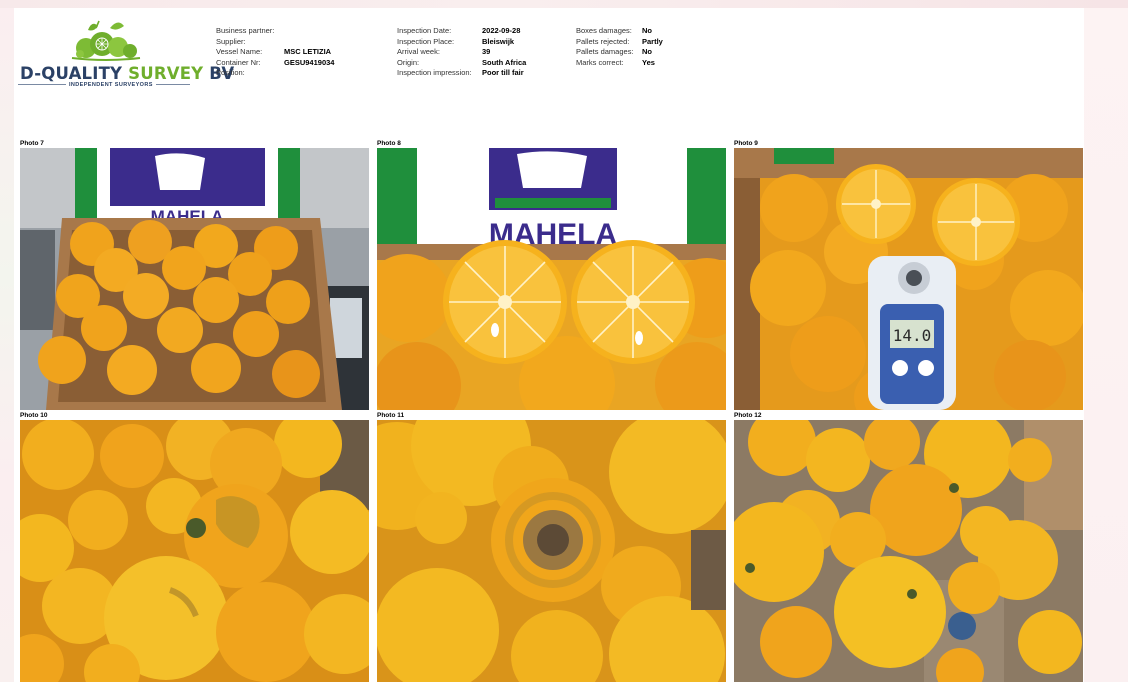 Image resolution: width=1128 pixels, height=682 pixels. What do you see at coordinates (636, 63) in the screenshot?
I see `info-row: Marks correct: Yes` at bounding box center [636, 63].